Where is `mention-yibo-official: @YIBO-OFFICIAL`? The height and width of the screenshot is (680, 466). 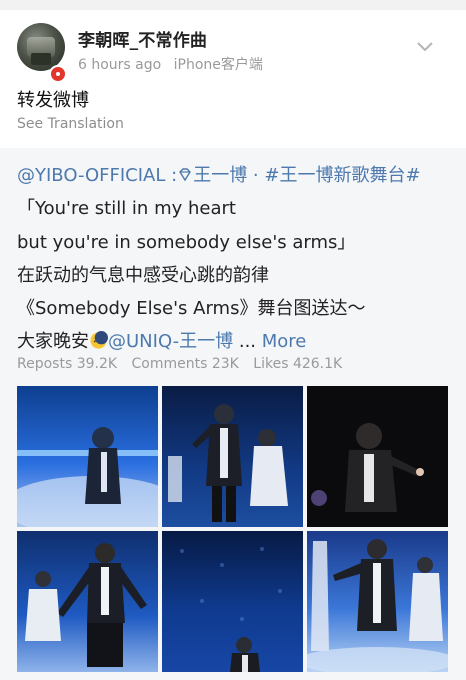
mention-yibo-official: @YIBO-OFFICIAL is located at coordinates (91, 175).